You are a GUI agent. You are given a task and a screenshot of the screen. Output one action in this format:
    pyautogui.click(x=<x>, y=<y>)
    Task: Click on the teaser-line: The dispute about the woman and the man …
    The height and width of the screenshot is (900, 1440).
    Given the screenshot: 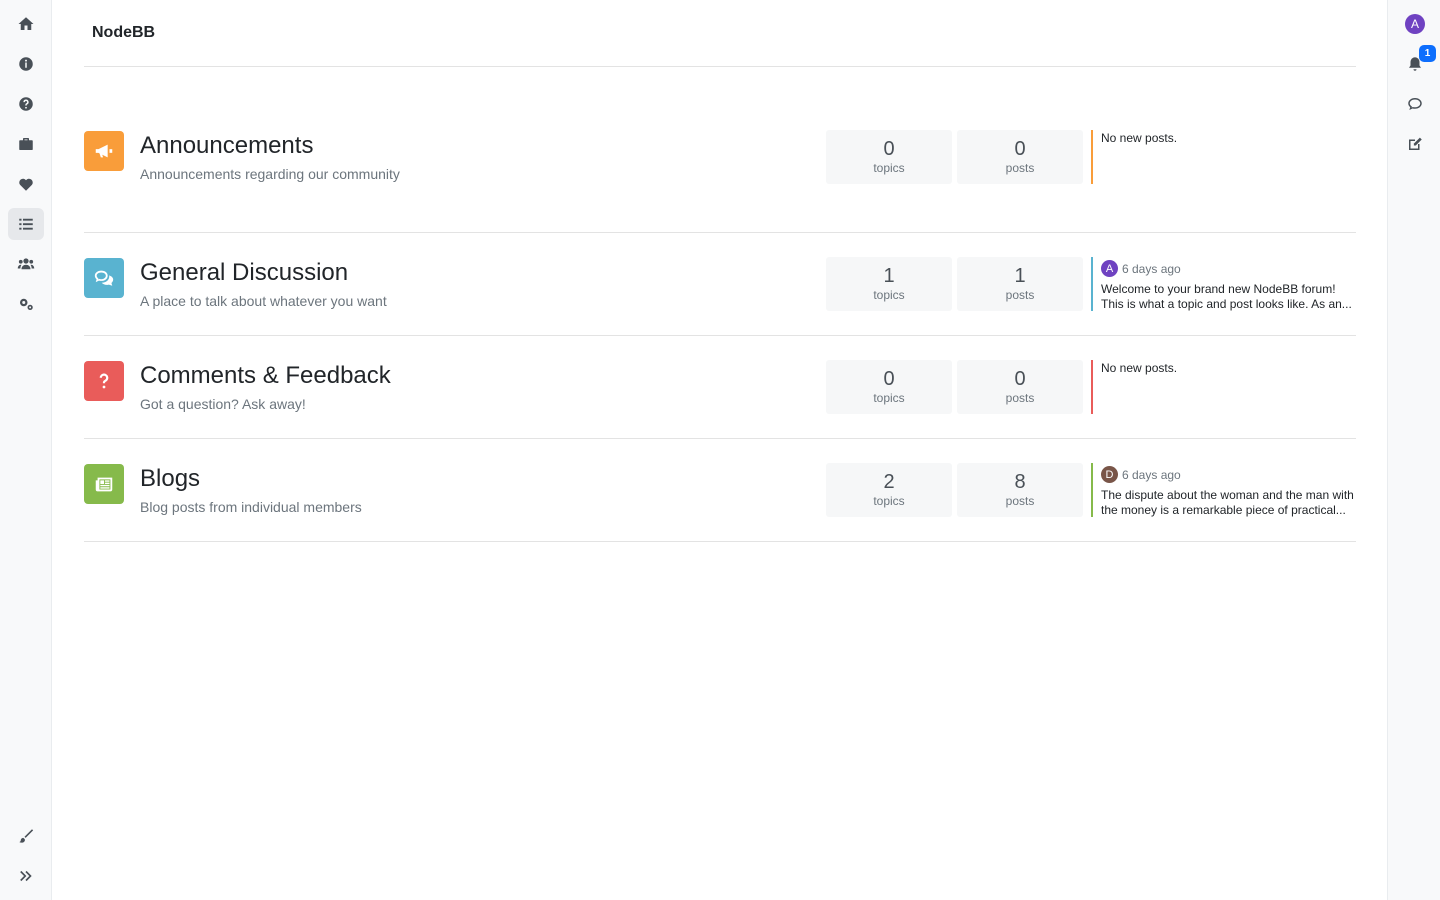 What is the action you would take?
    pyautogui.click(x=1227, y=495)
    